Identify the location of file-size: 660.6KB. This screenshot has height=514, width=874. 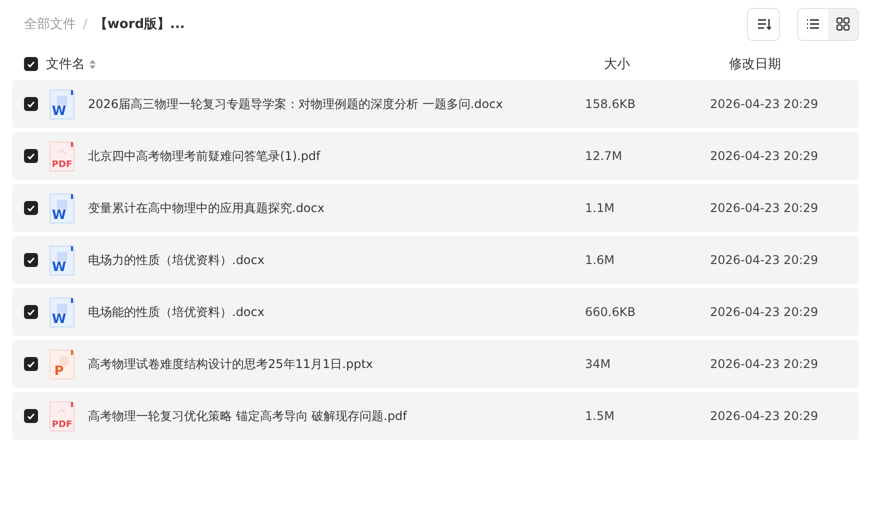
(610, 312).